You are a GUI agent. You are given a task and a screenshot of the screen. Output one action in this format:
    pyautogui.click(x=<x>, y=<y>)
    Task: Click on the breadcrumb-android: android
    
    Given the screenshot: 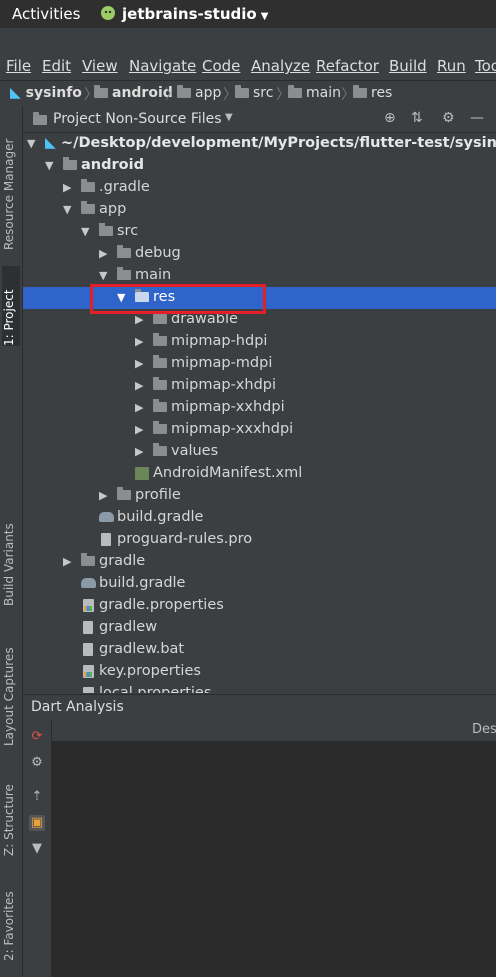 What is the action you would take?
    pyautogui.click(x=133, y=93)
    